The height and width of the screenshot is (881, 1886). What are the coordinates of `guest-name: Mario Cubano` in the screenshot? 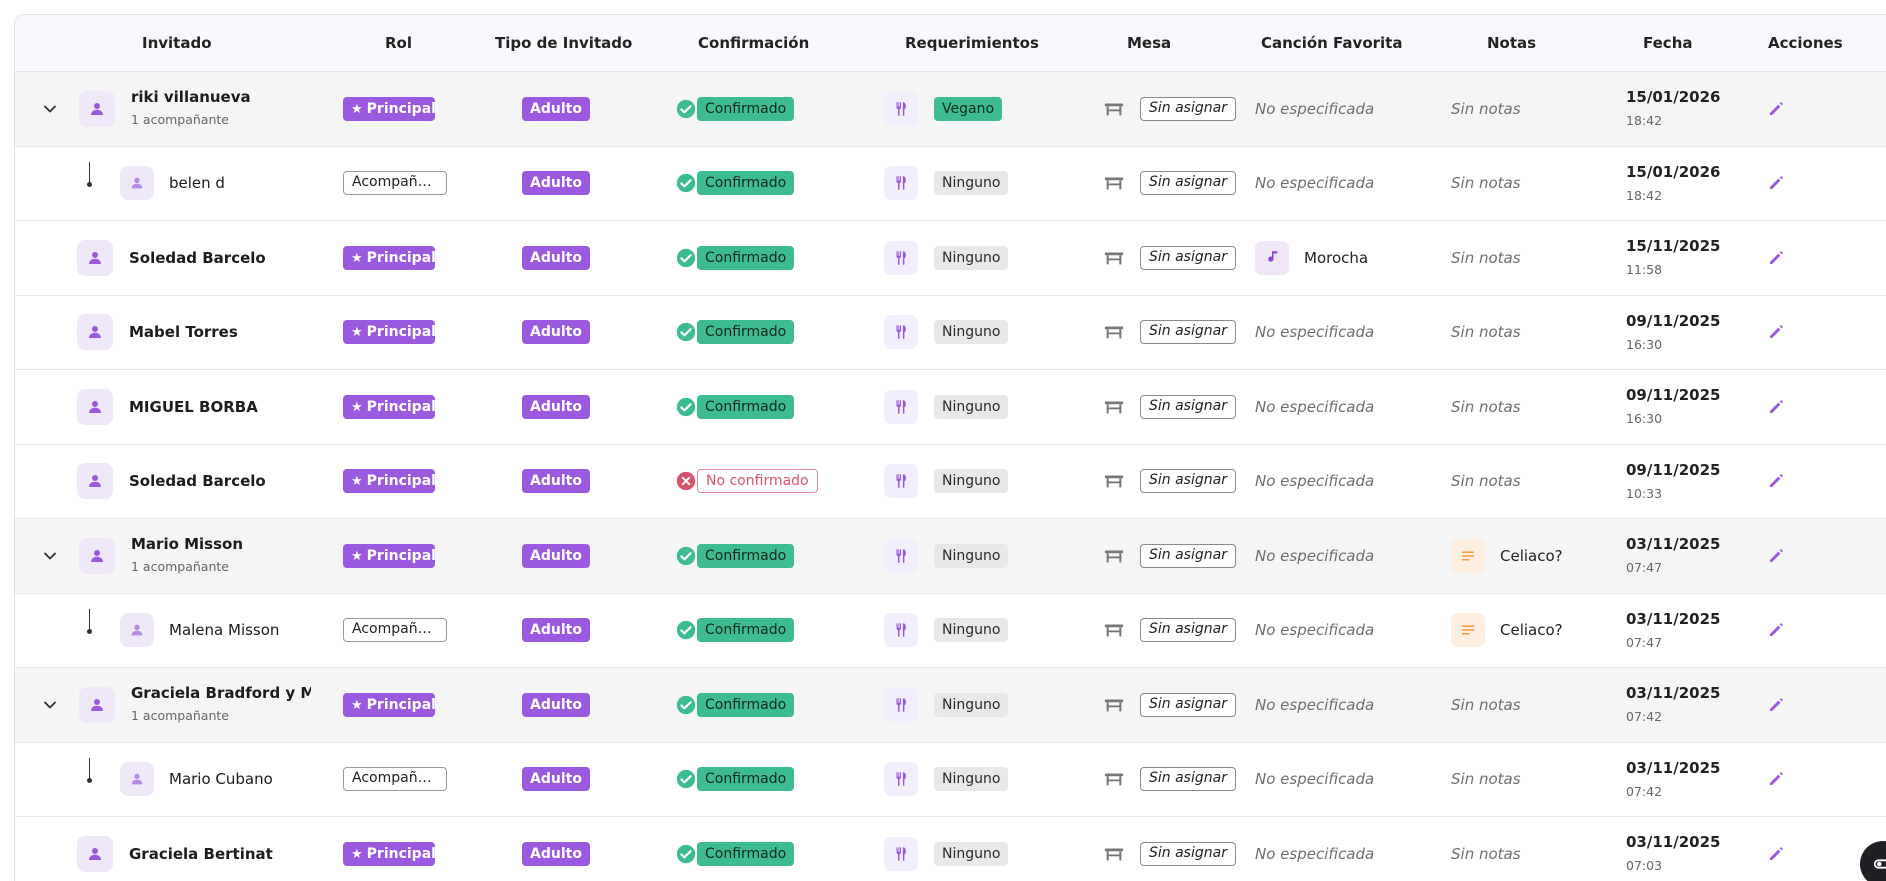 It's located at (221, 779).